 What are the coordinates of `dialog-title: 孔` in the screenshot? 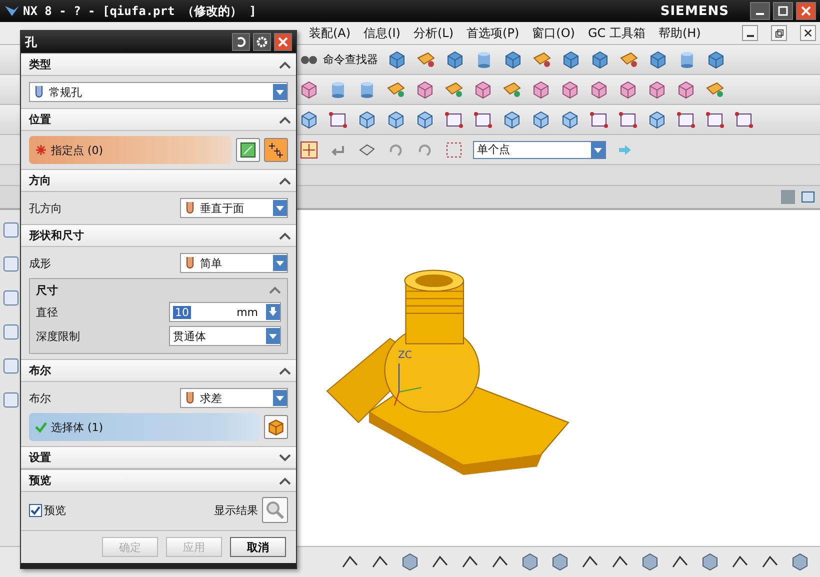 It's located at (31, 42).